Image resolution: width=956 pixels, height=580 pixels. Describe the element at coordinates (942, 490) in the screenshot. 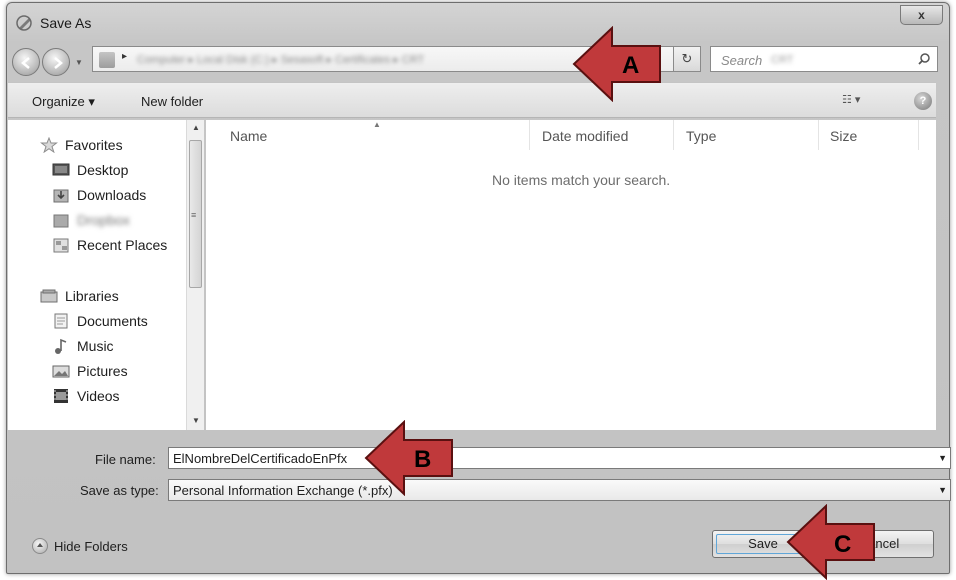

I see `save-as-type-dropdown-icon: ▼` at that location.